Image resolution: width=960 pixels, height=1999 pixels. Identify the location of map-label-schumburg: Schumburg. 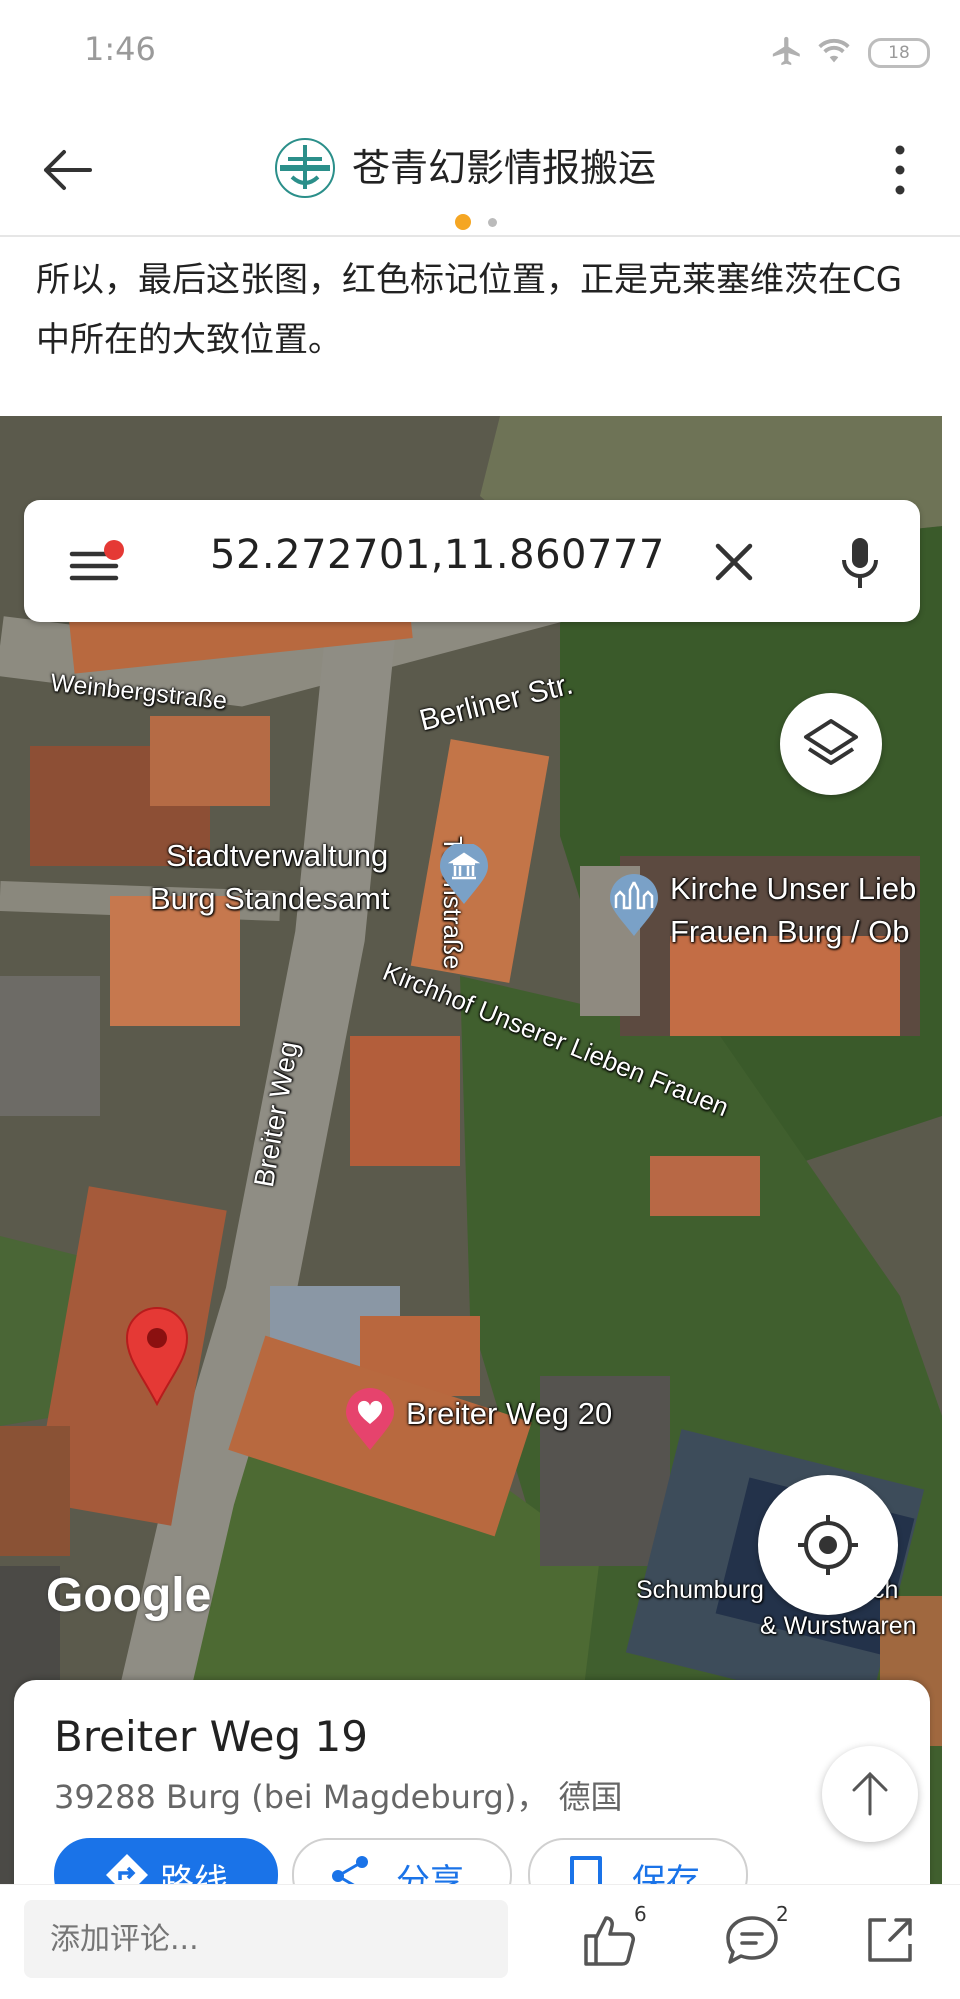
(700, 1590).